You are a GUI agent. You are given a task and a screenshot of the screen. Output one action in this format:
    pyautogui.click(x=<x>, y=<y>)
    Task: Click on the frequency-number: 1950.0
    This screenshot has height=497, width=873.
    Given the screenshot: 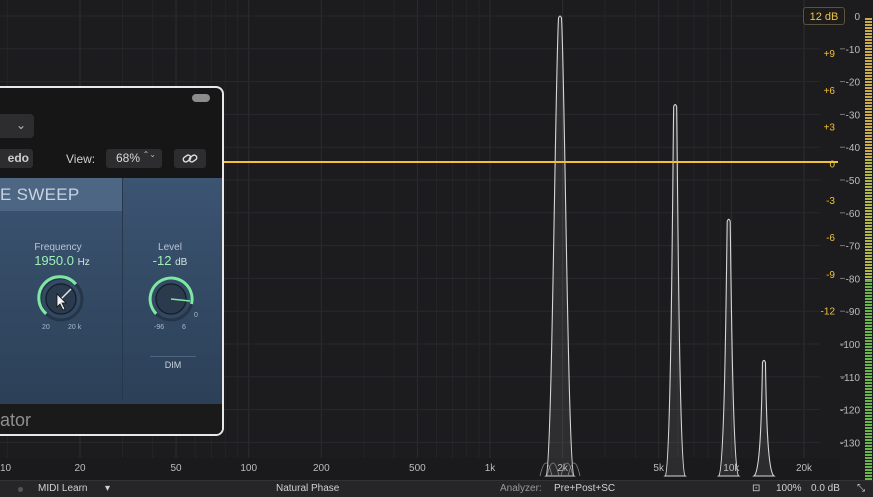 What is the action you would take?
    pyautogui.click(x=54, y=260)
    